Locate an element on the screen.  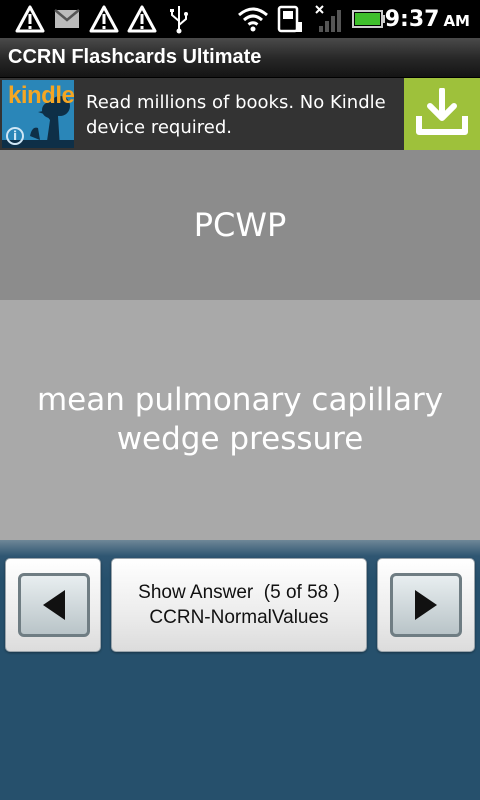
status-bar: 9:37 AM is located at coordinates (240, 19).